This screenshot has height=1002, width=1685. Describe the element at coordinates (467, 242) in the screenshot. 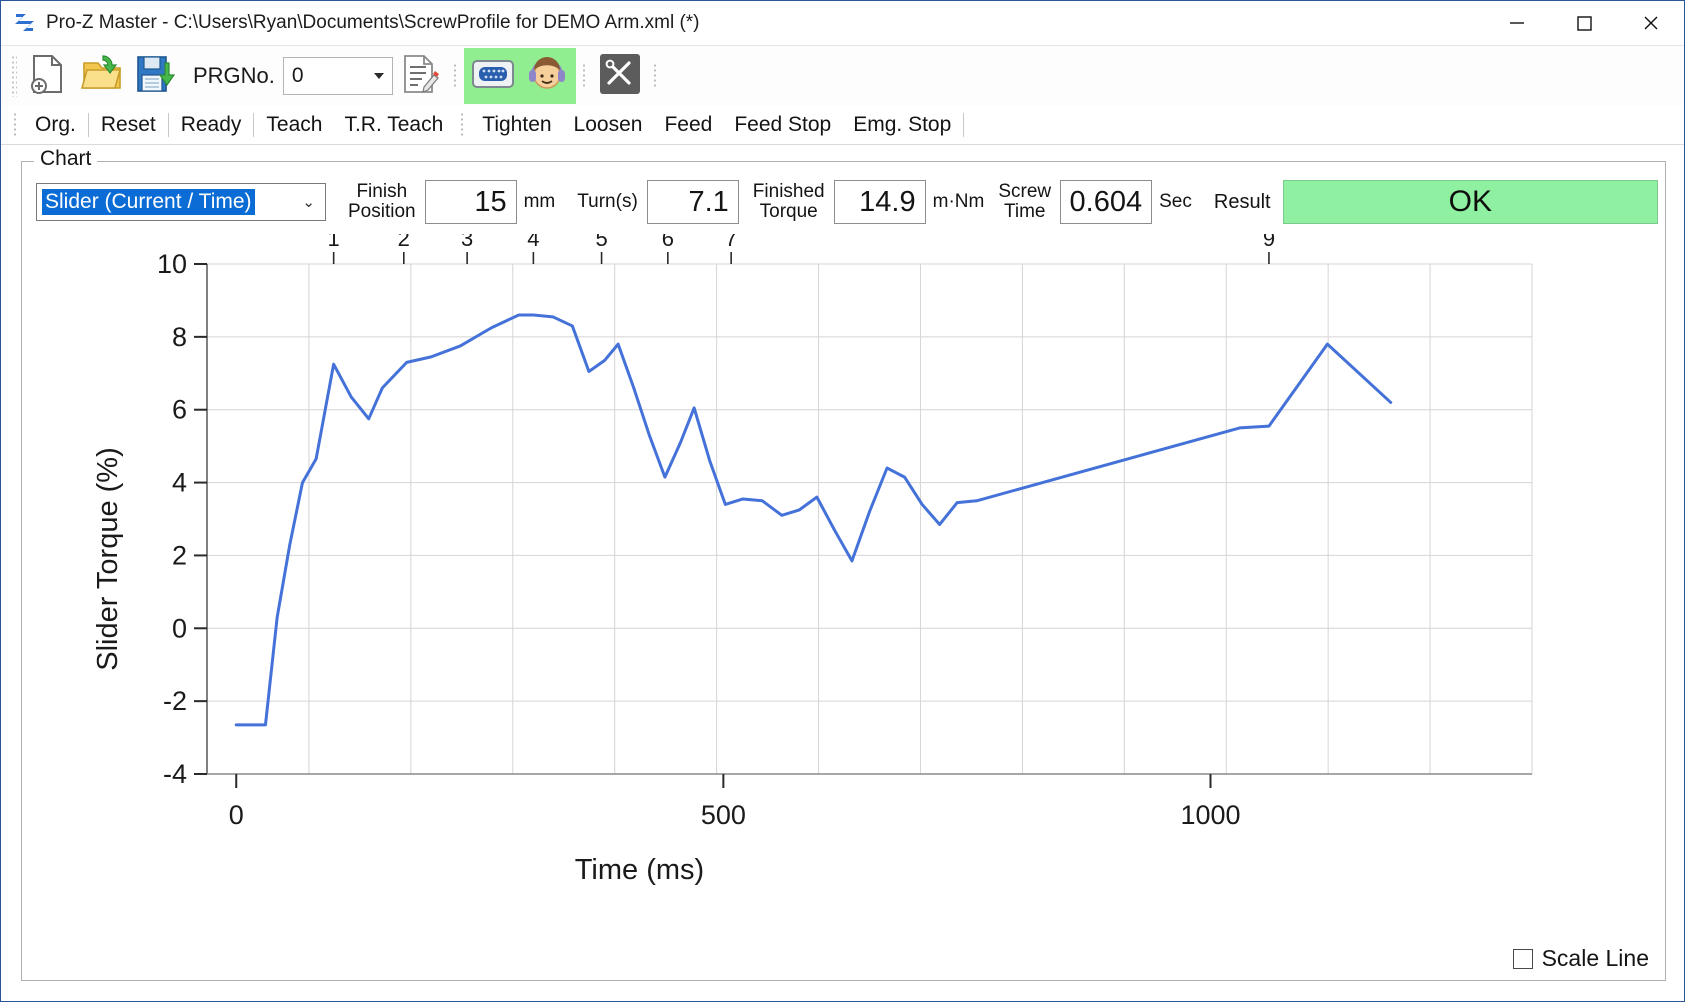

I see `step-marker-label: 3` at that location.